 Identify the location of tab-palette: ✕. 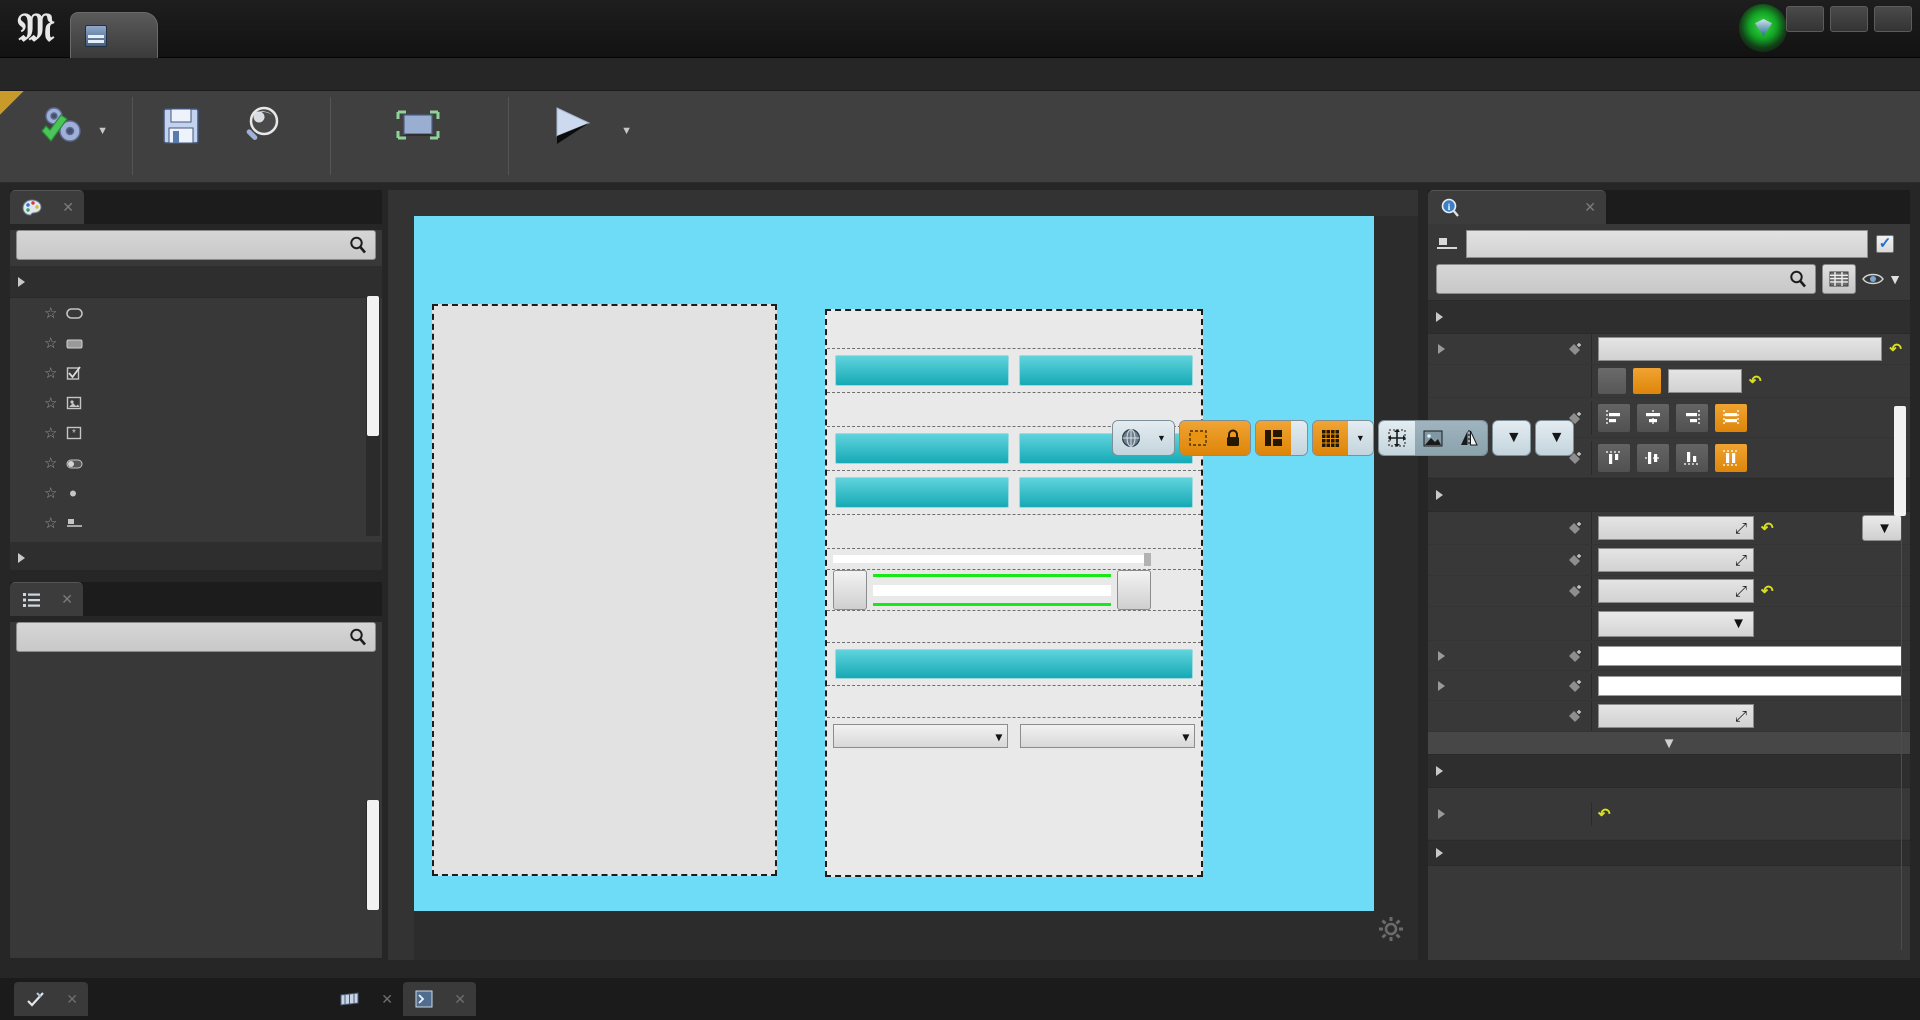
(47, 207).